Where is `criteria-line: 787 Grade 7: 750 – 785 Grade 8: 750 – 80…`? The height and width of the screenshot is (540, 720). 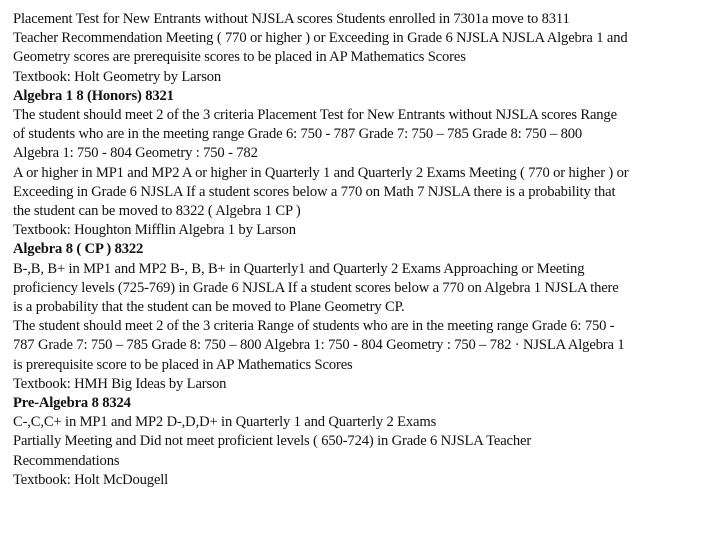
criteria-line: 787 Grade 7: 750 – 785 Grade 8: 750 – 80… is located at coordinates (319, 345).